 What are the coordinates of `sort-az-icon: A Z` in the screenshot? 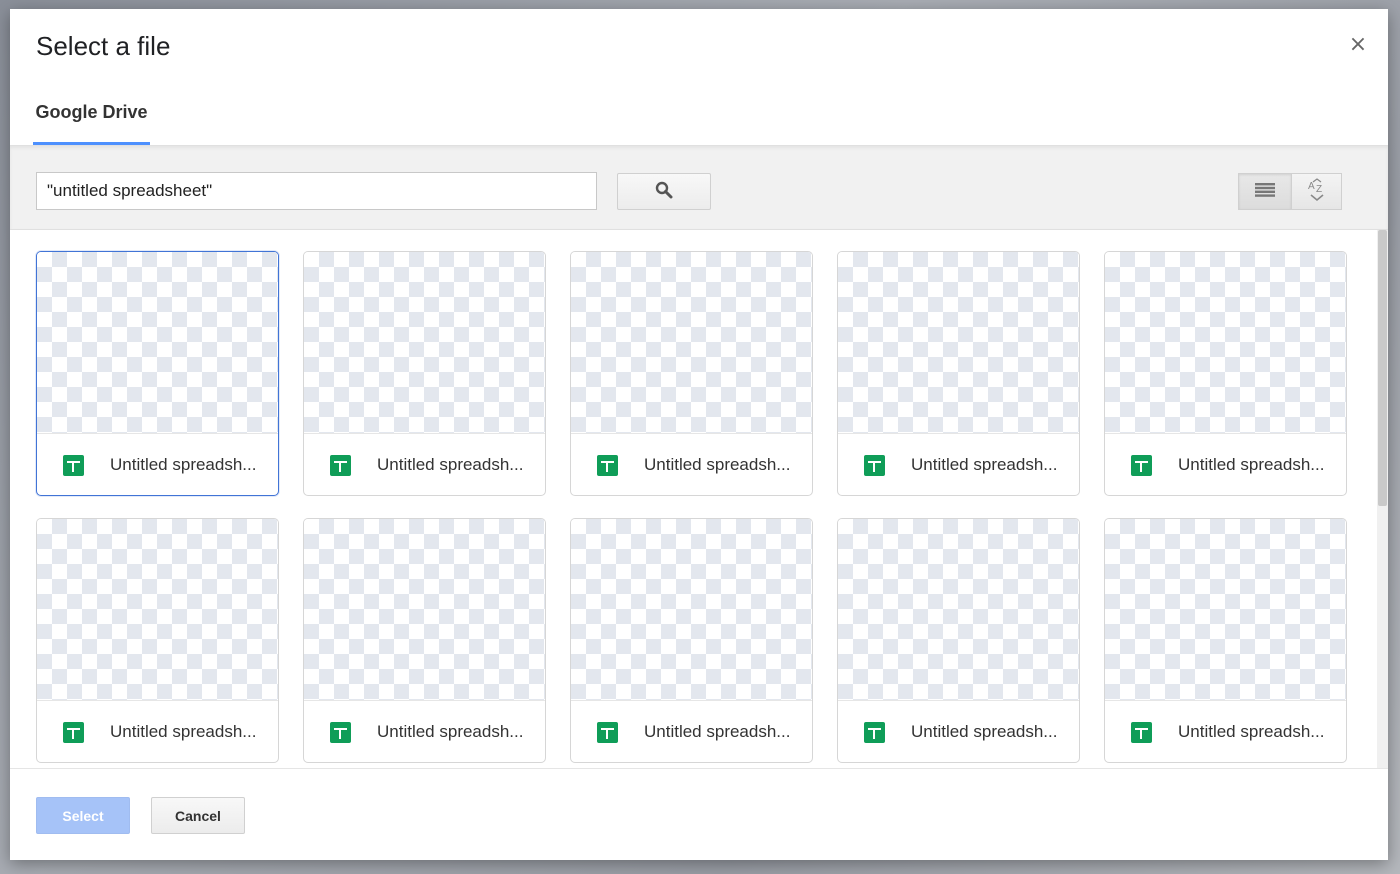 It's located at (1317, 191).